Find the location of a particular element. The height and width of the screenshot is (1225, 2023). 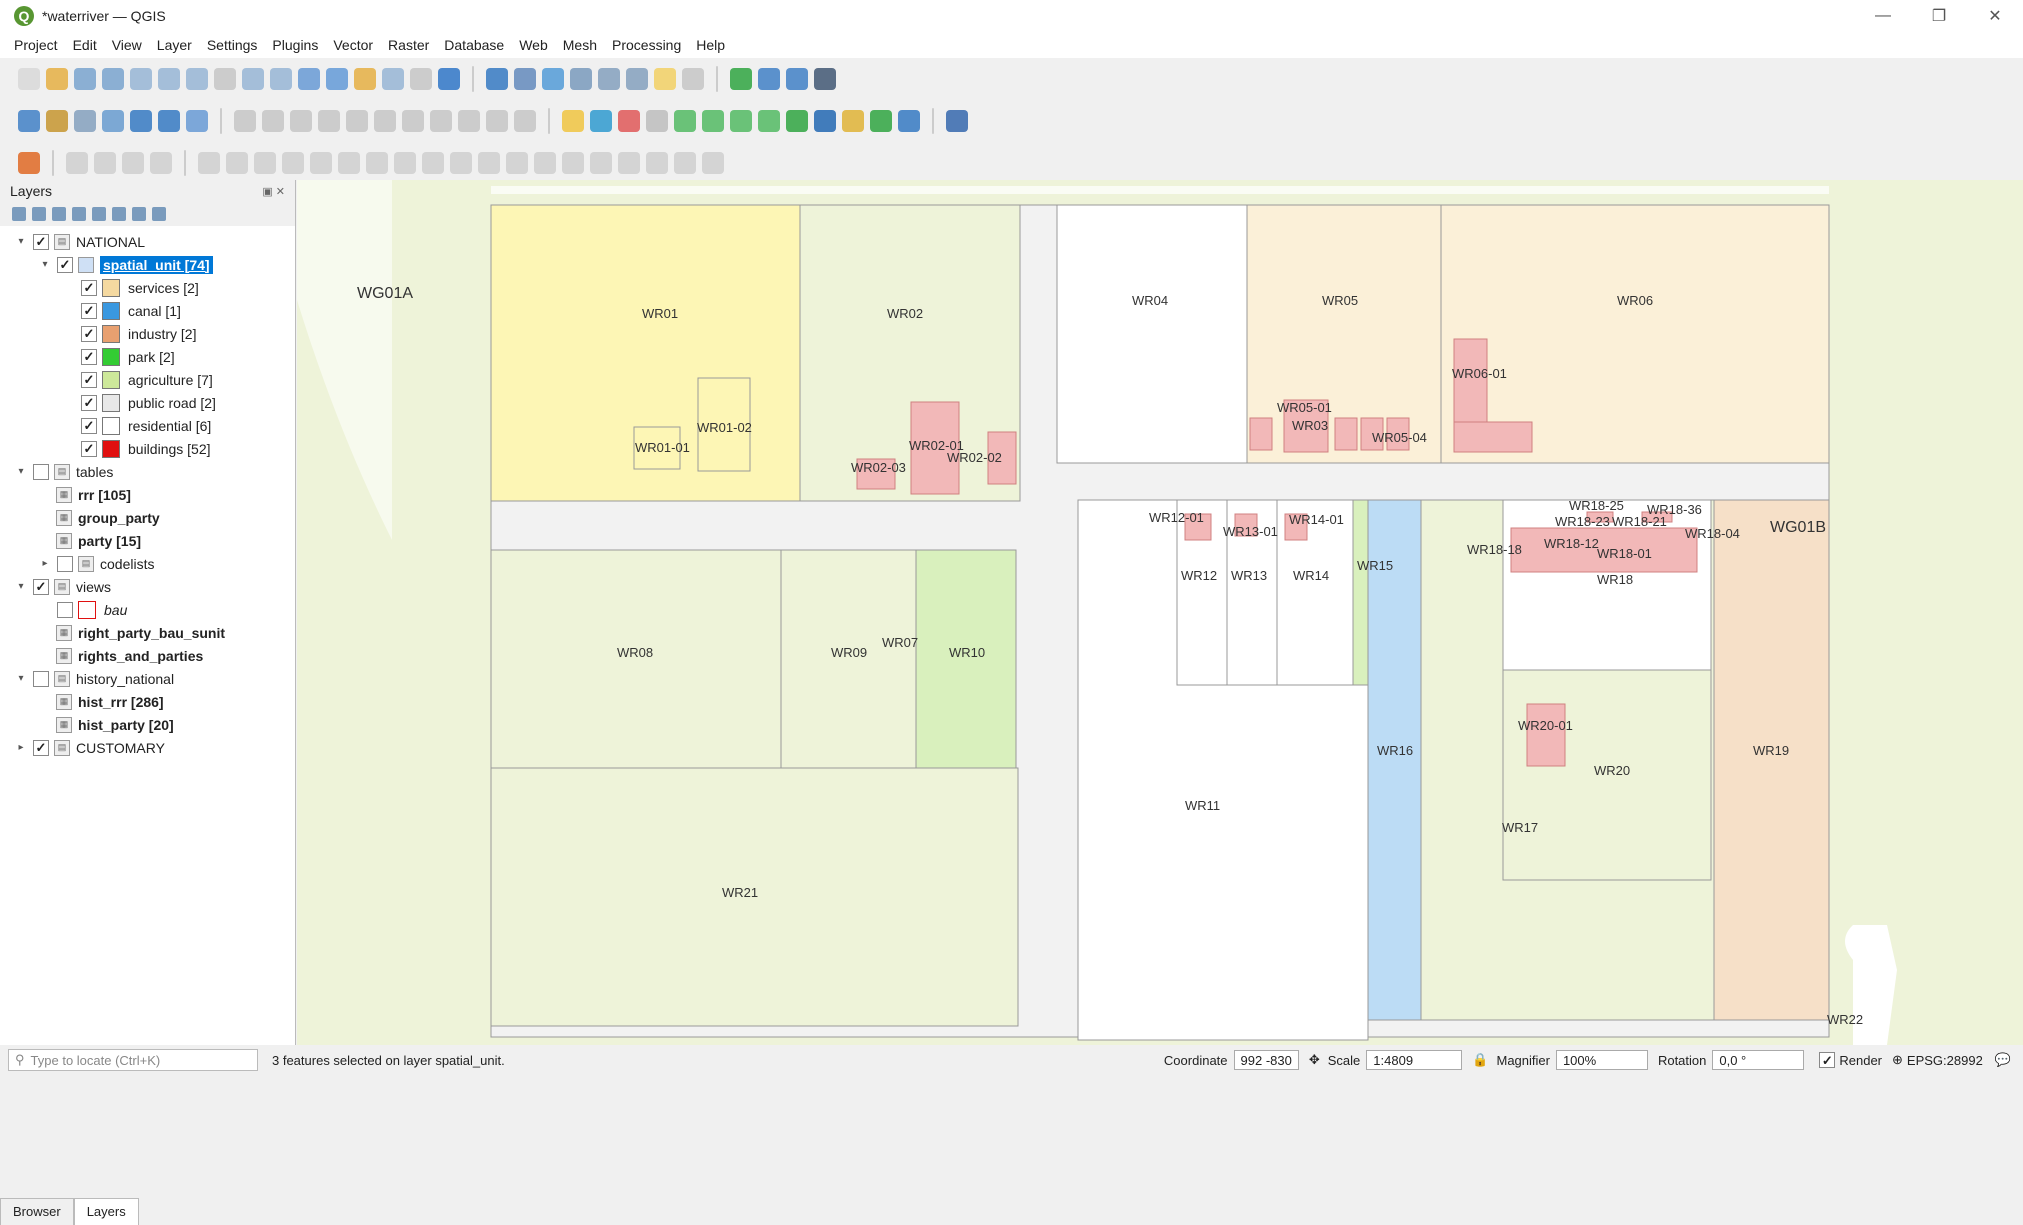

diagram-icon is located at coordinates (769, 121).